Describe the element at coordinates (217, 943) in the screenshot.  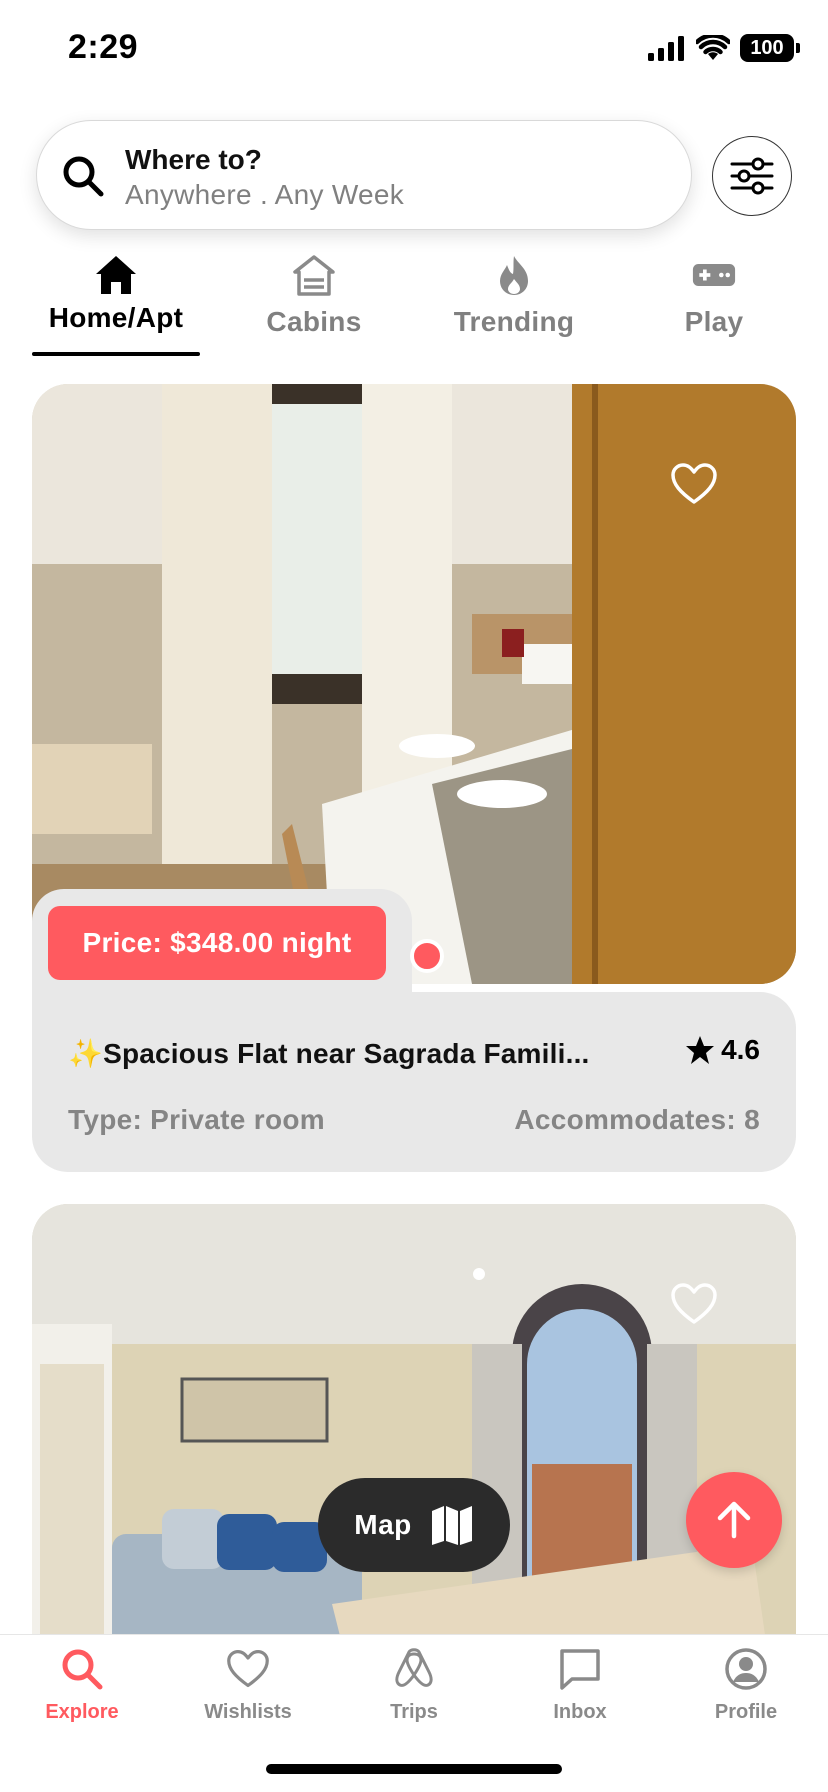
I see `price-badge: Price: $348.00 night` at that location.